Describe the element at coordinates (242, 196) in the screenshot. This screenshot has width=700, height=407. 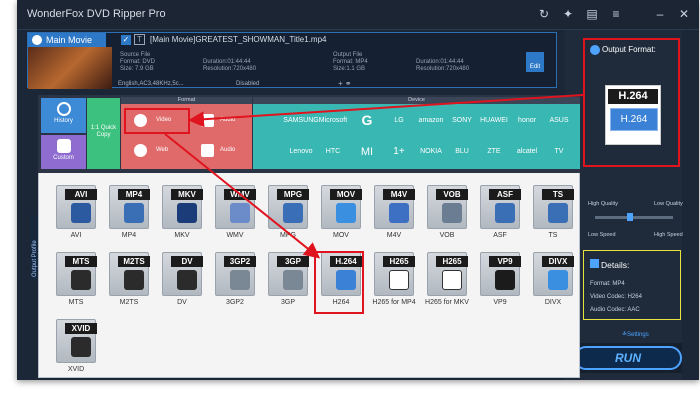
I see `arrow-to-h264` at that location.